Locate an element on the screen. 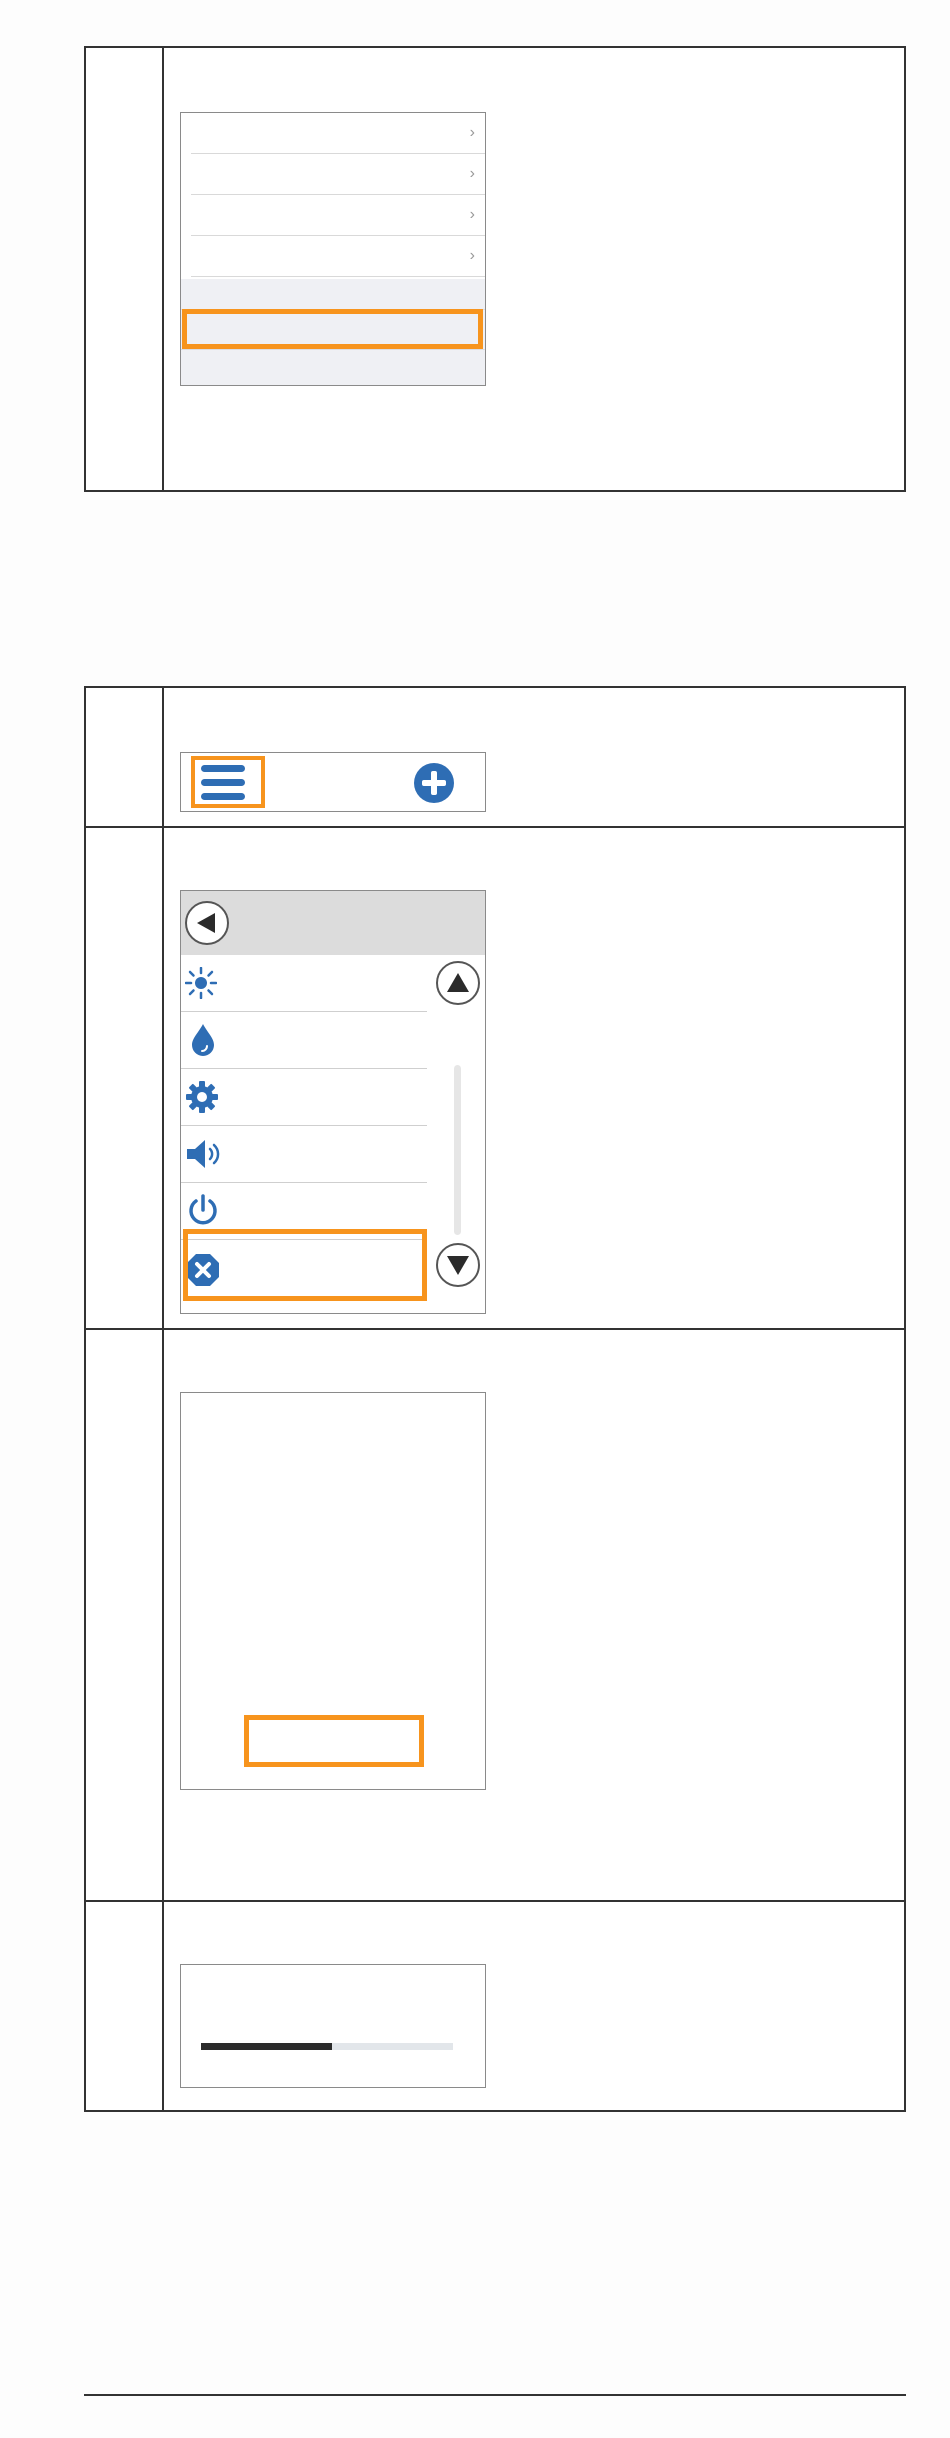  progress-bar-fill is located at coordinates (267, 2046).